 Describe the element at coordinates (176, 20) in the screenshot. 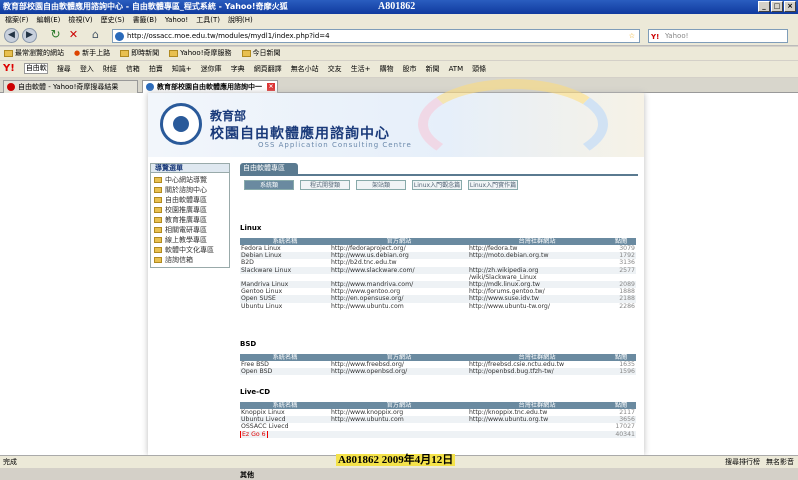

I see `menu-yahoo: Yahoo!` at that location.